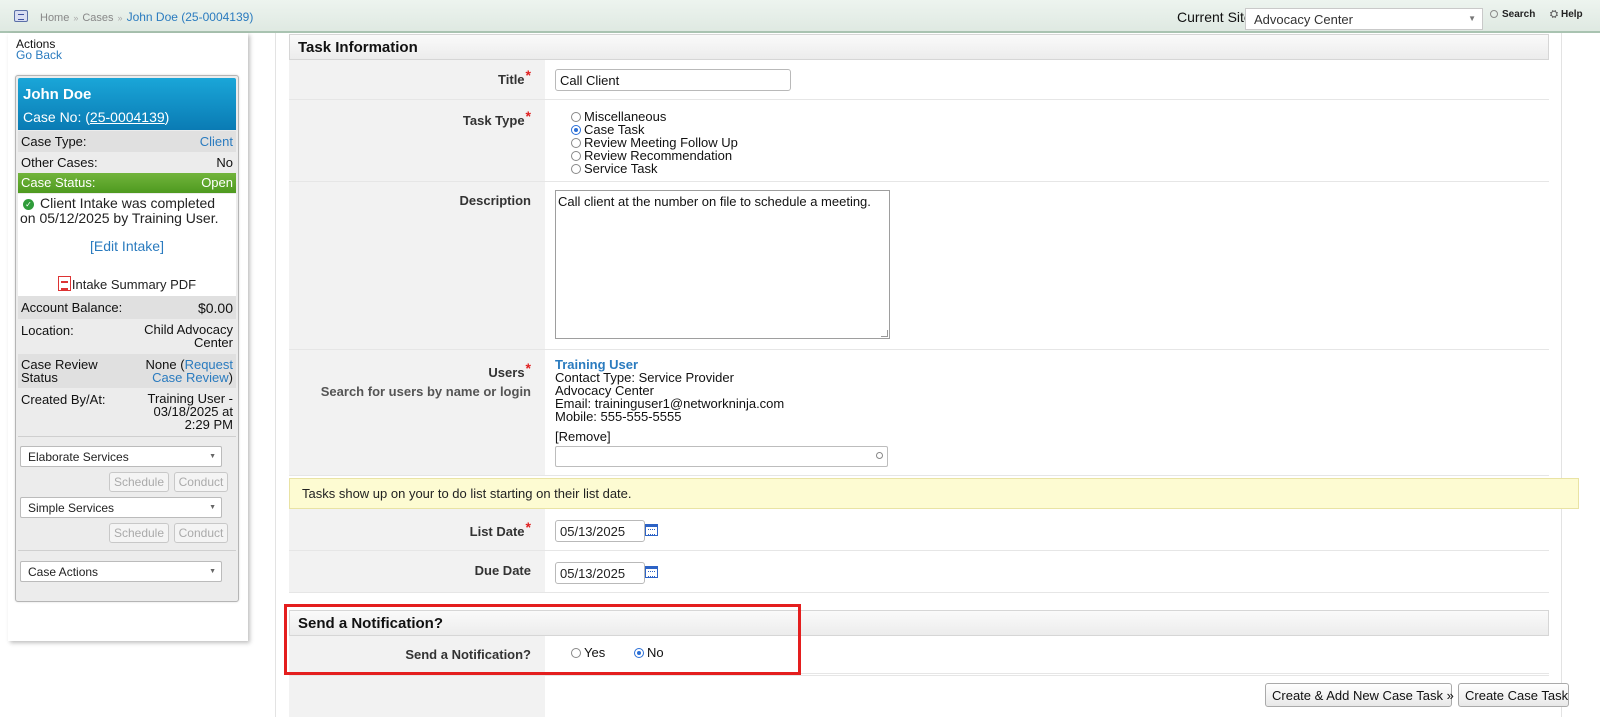 The image size is (1600, 717). Describe the element at coordinates (919, 47) in the screenshot. I see `task-information-header: Task Information` at that location.